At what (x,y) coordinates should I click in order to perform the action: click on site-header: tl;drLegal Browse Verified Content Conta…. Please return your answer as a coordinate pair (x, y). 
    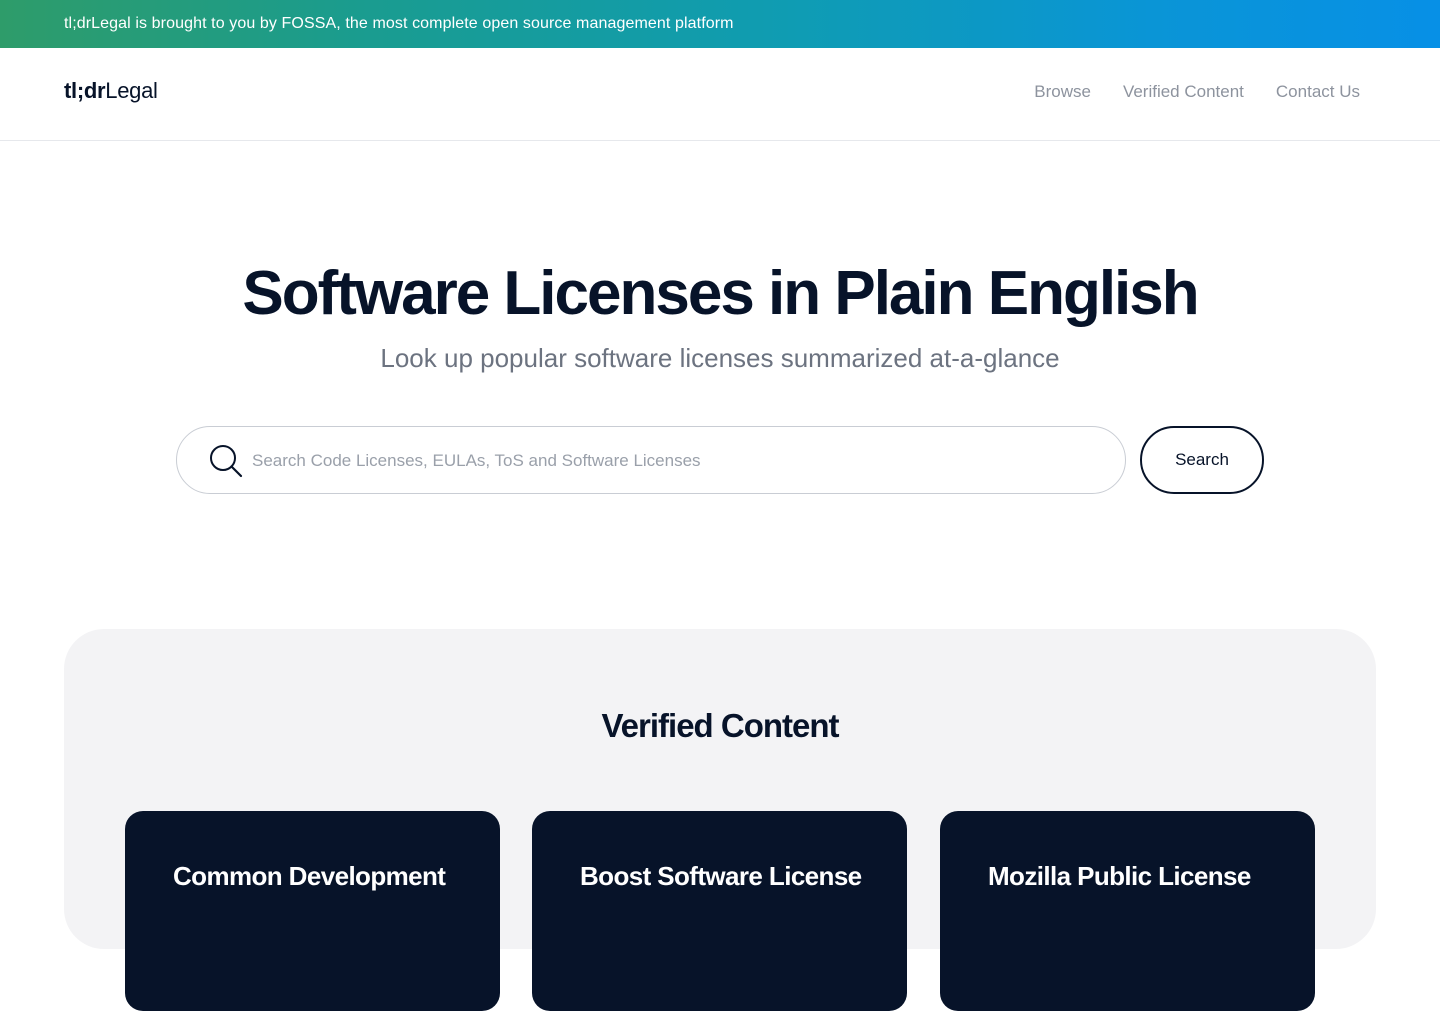
    Looking at the image, I should click on (720, 94).